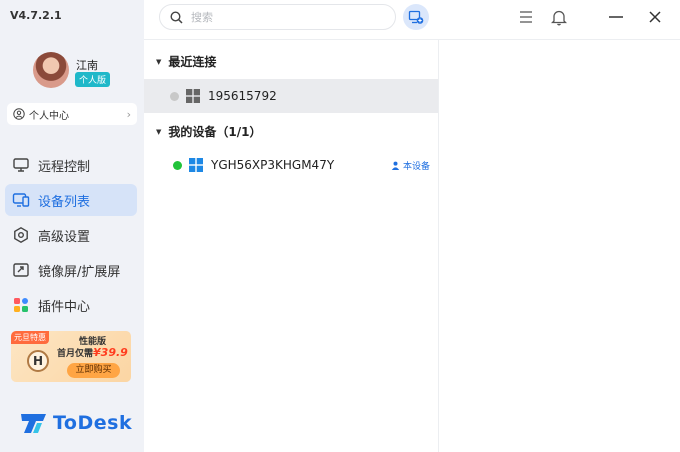 The width and height of the screenshot is (680, 452). I want to click on buy-now-button: 立即购买, so click(93, 370).